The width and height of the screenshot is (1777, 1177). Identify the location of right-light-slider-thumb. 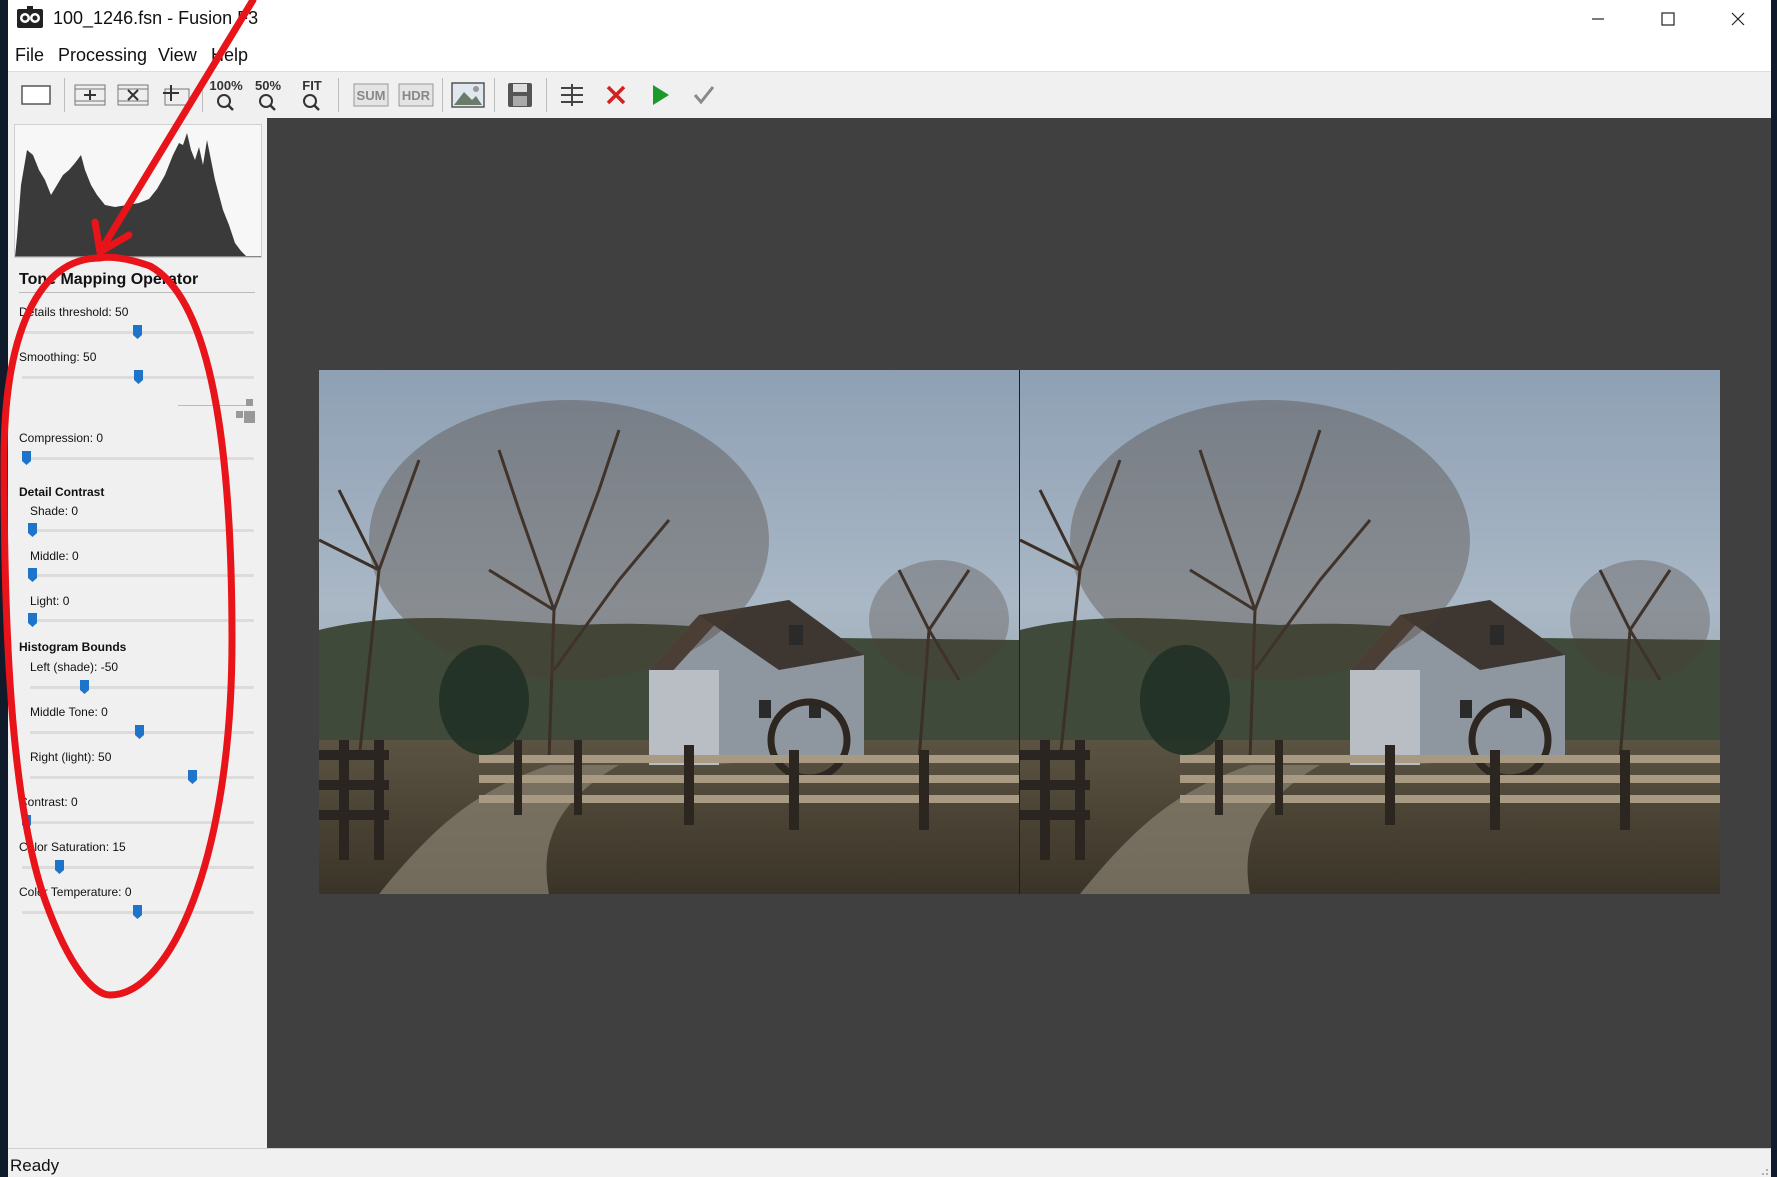
(192, 777).